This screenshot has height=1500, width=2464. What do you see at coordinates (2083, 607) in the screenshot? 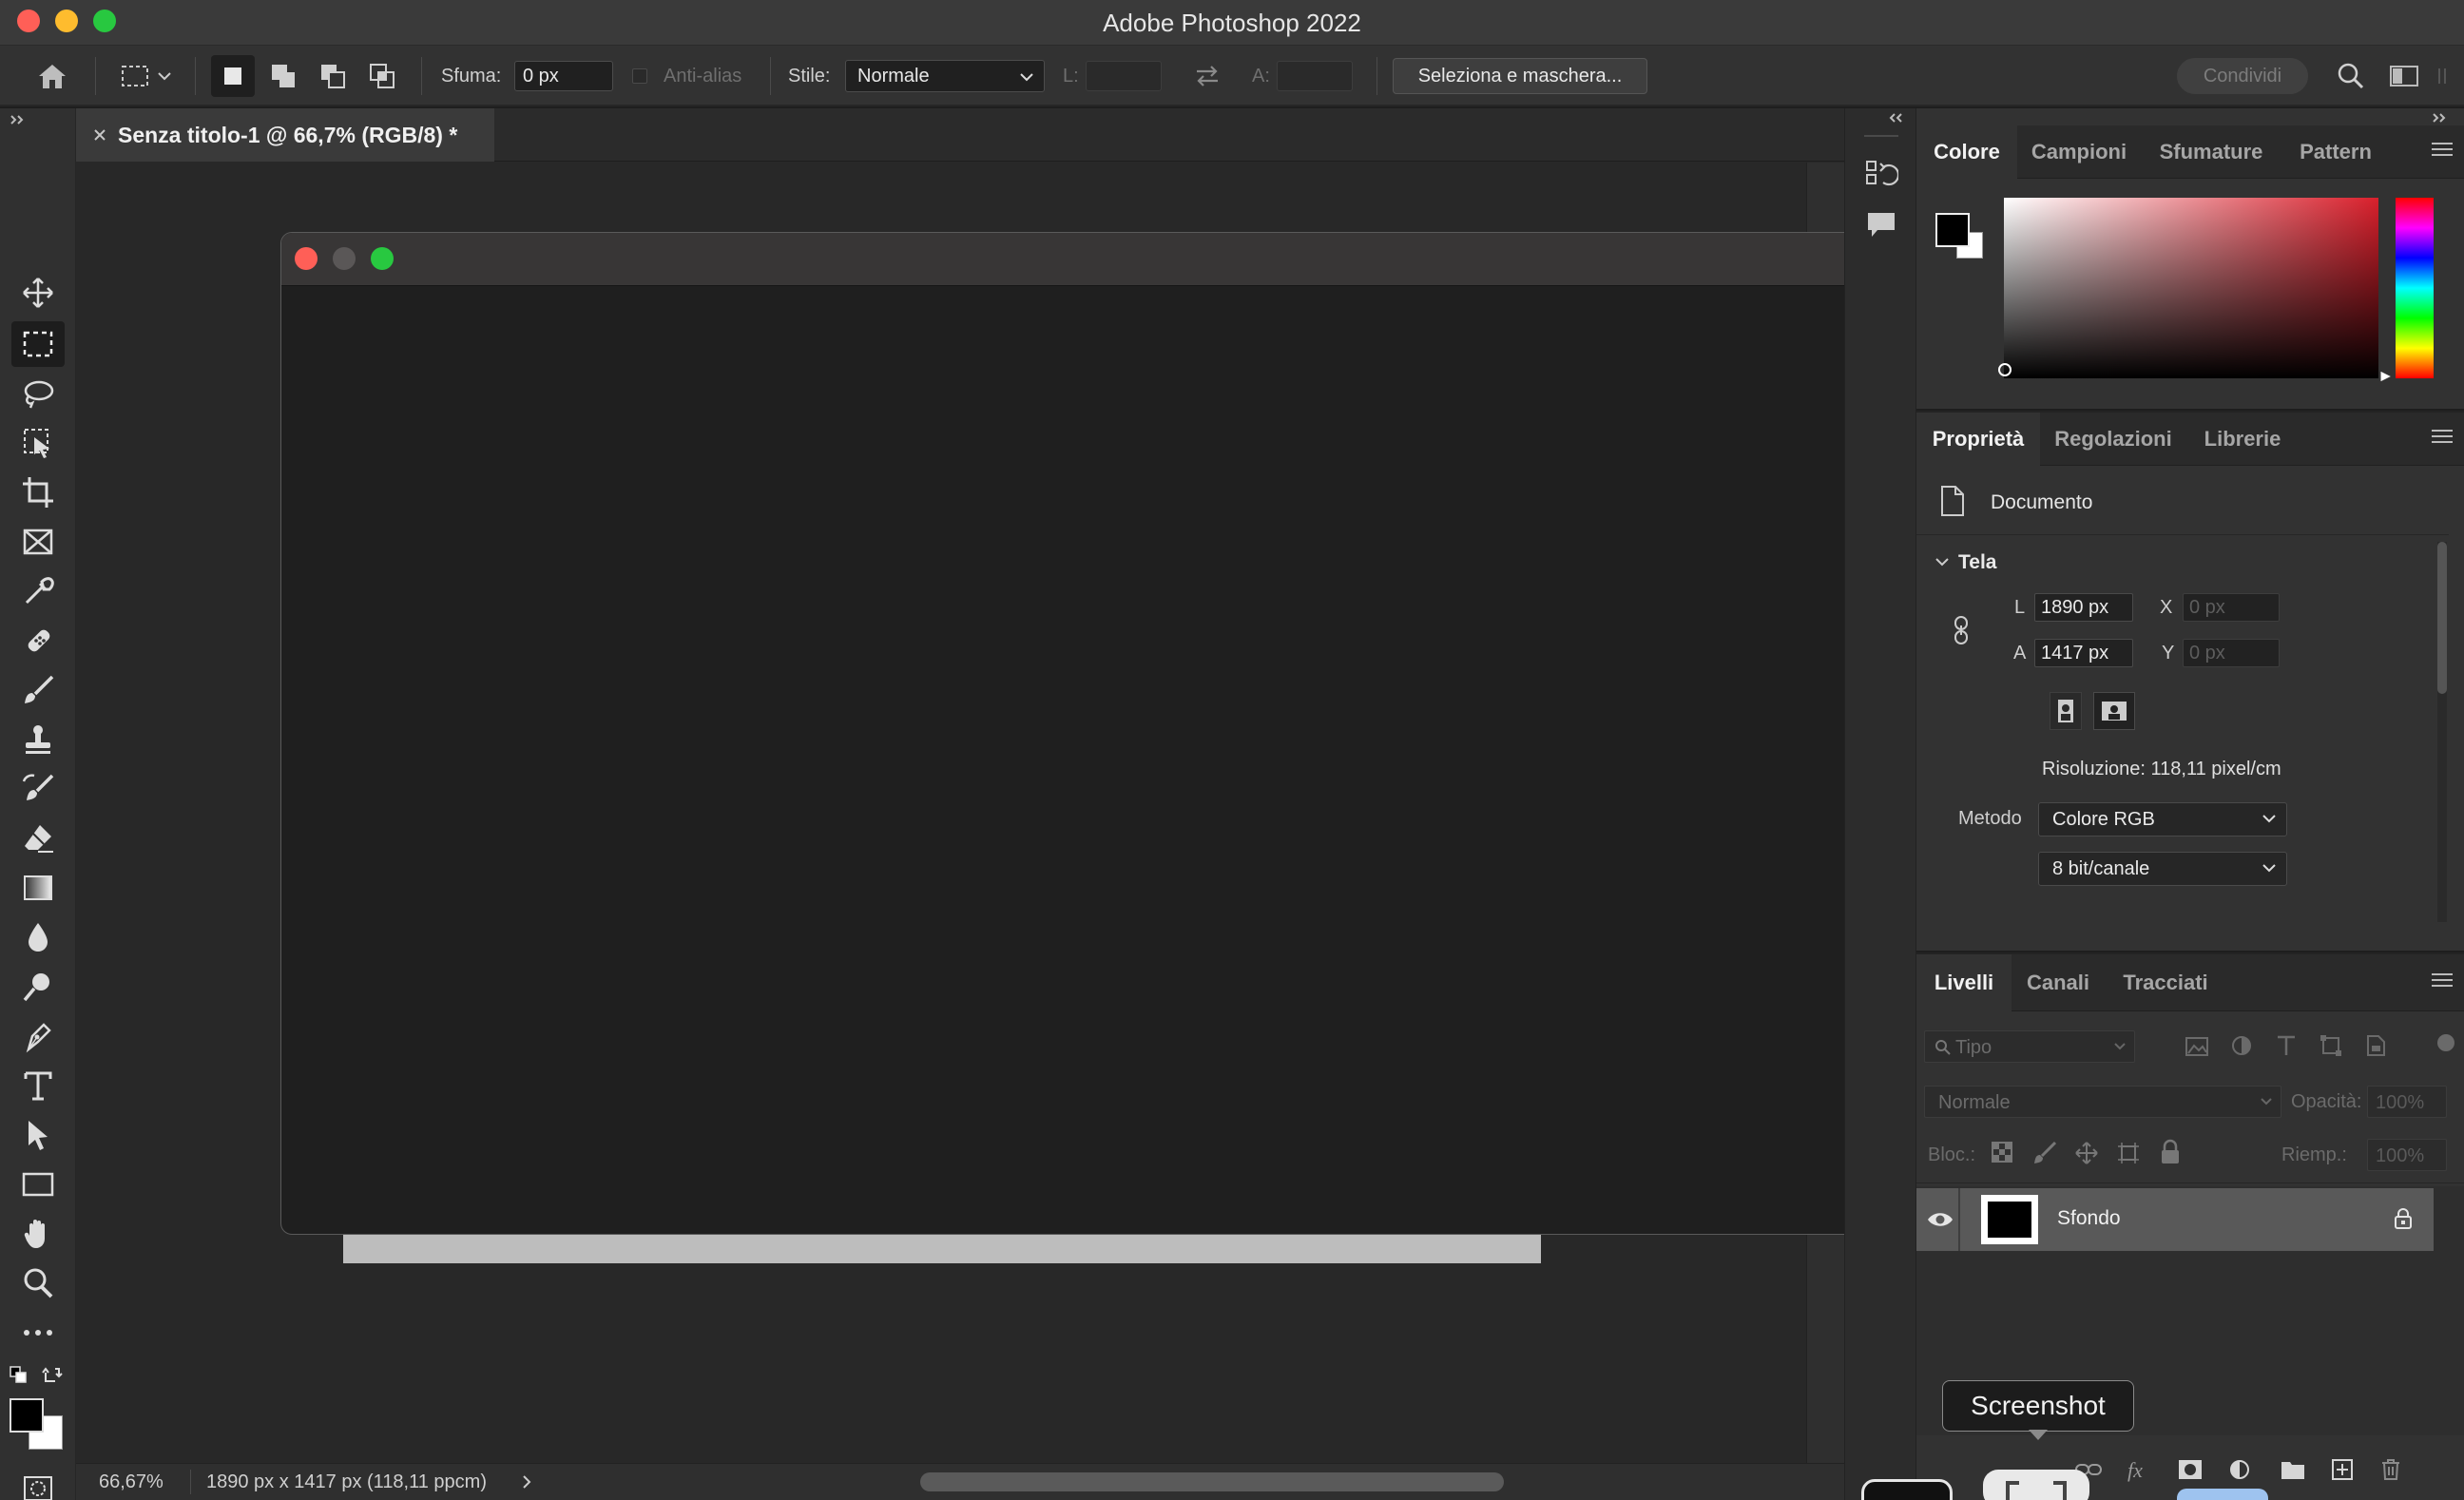
I see `canvas-width-input: 1890 px` at bounding box center [2083, 607].